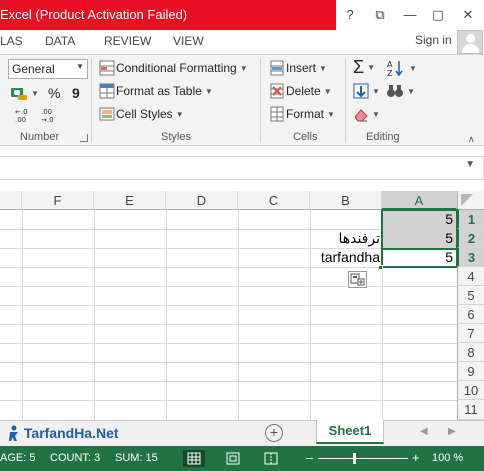 This screenshot has height=471, width=484. What do you see at coordinates (416, 457) in the screenshot?
I see `zoom-in-button: +` at bounding box center [416, 457].